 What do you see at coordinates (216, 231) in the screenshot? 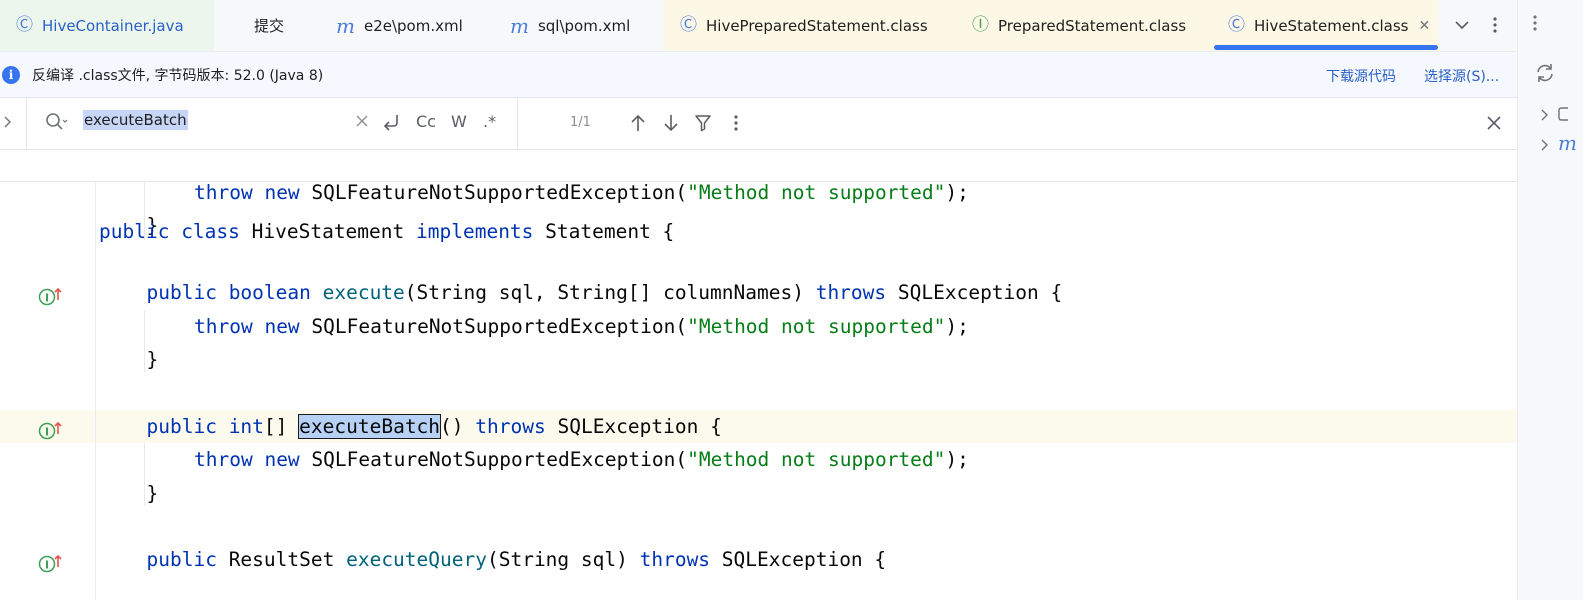
I see `code-token: class` at bounding box center [216, 231].